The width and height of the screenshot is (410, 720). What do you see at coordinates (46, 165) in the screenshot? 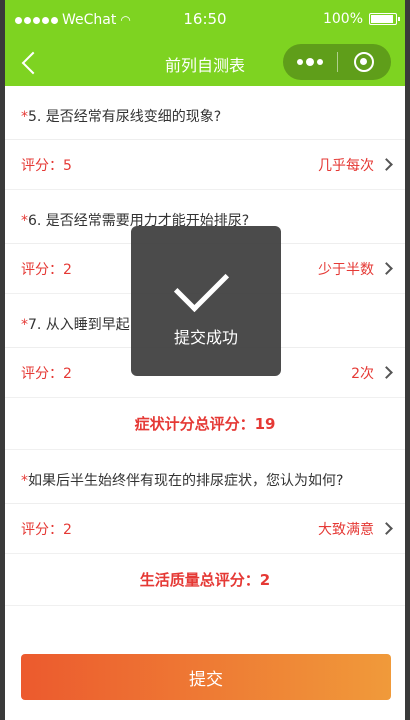
I see `score-label: 评分：5` at bounding box center [46, 165].